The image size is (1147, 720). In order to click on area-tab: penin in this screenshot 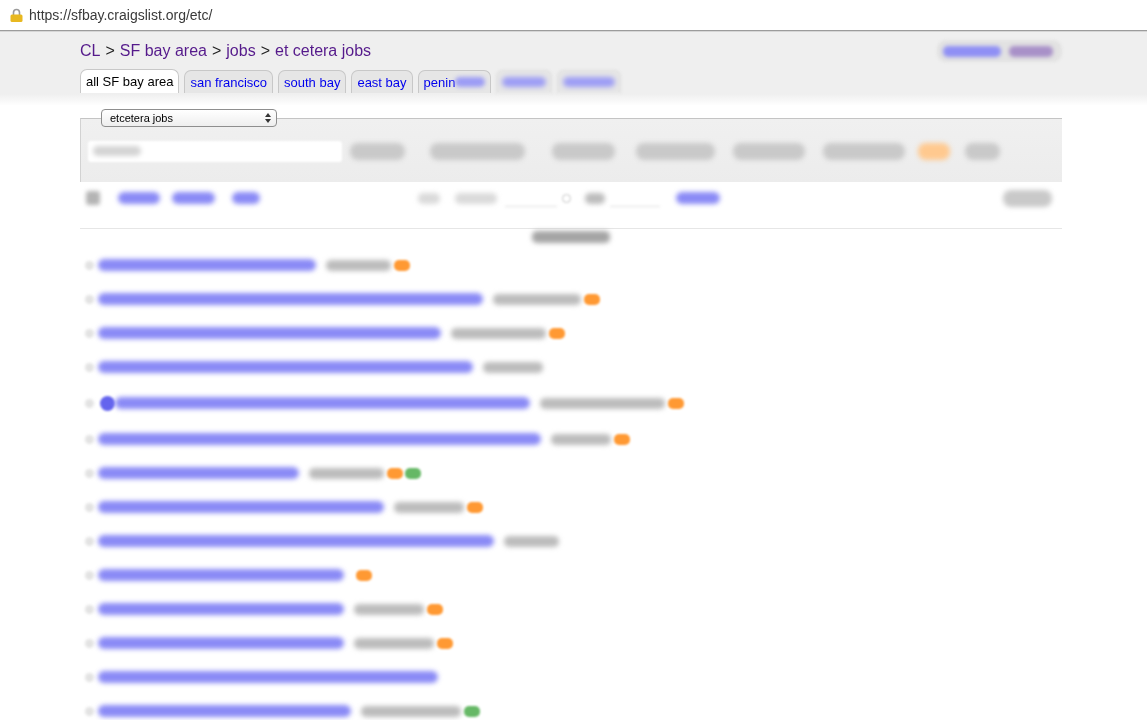, I will do `click(454, 81)`.